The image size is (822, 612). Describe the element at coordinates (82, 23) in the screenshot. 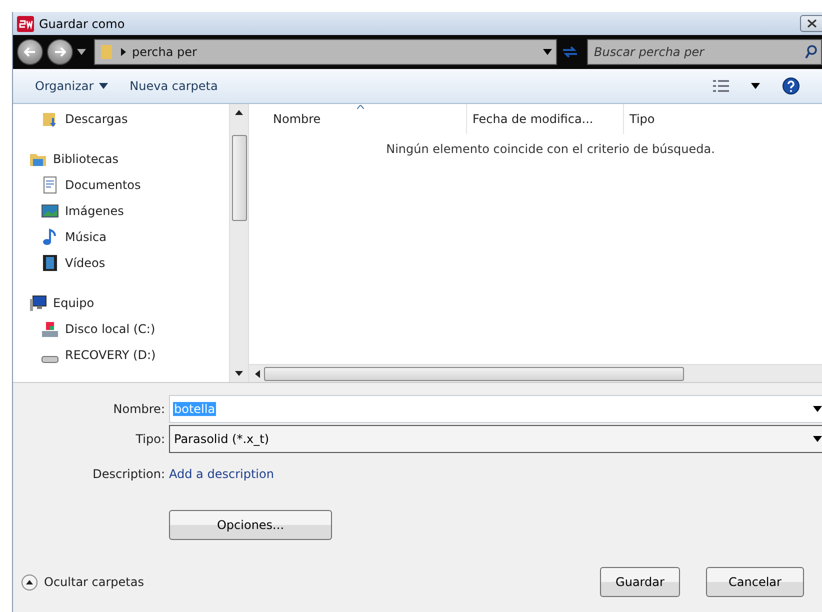

I see `window-title: Guardar como` at that location.